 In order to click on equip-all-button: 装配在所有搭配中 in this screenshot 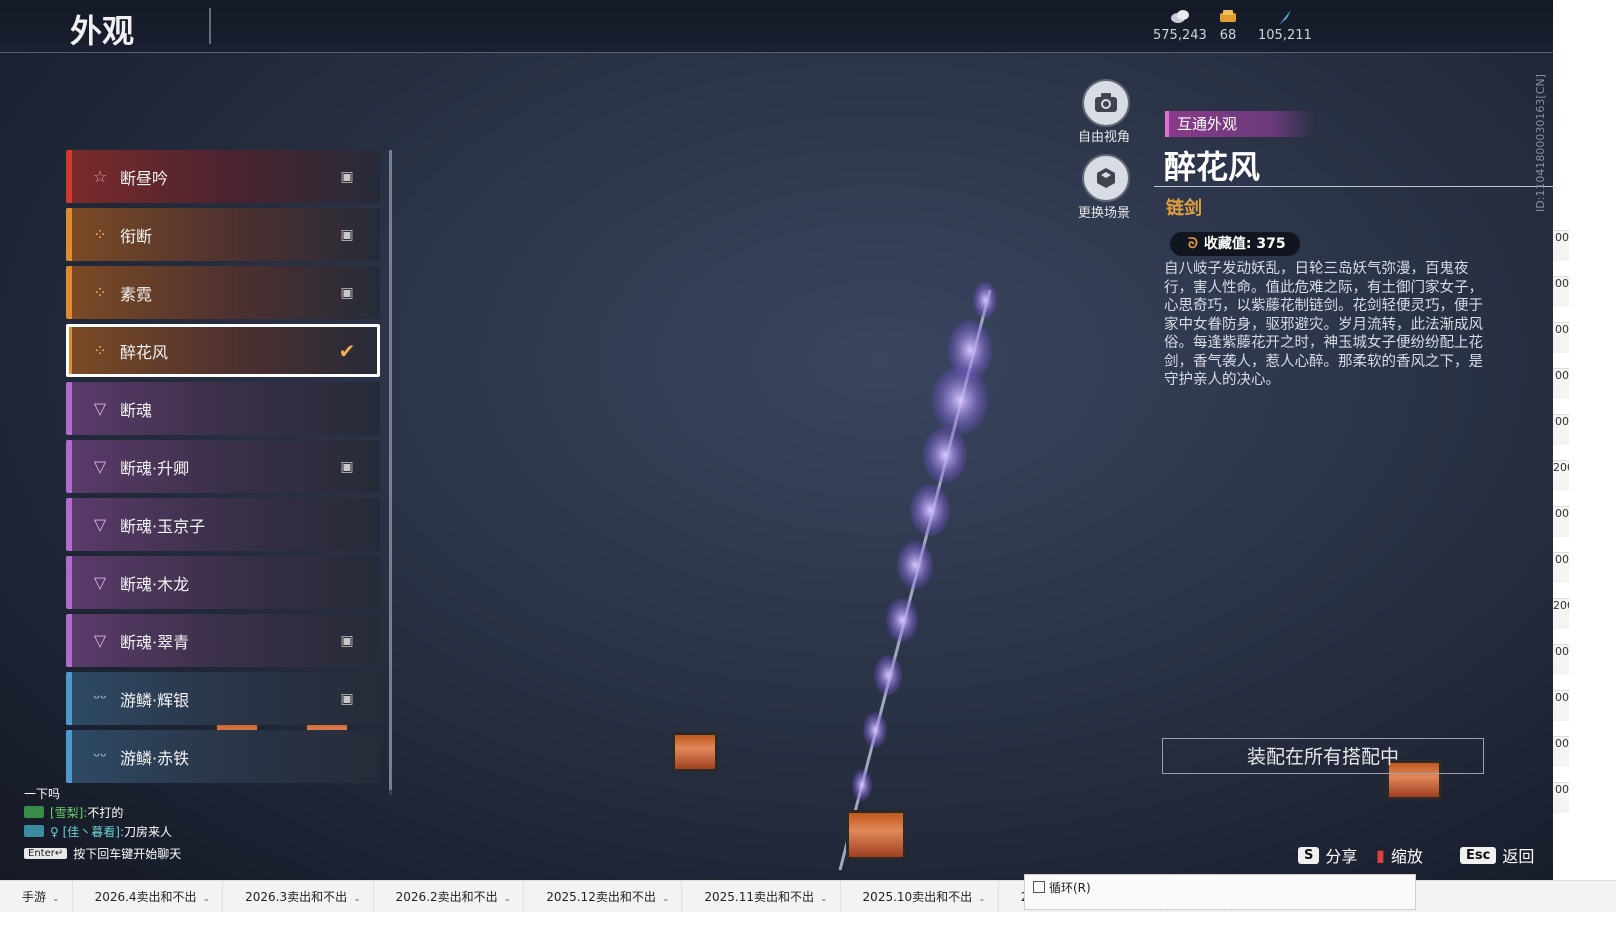, I will do `click(1323, 756)`.